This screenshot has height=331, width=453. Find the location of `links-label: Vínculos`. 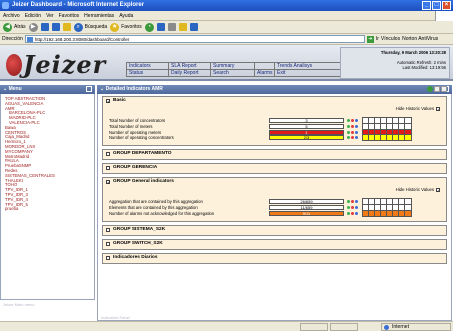

links-label: Vínculos is located at coordinates (390, 39).